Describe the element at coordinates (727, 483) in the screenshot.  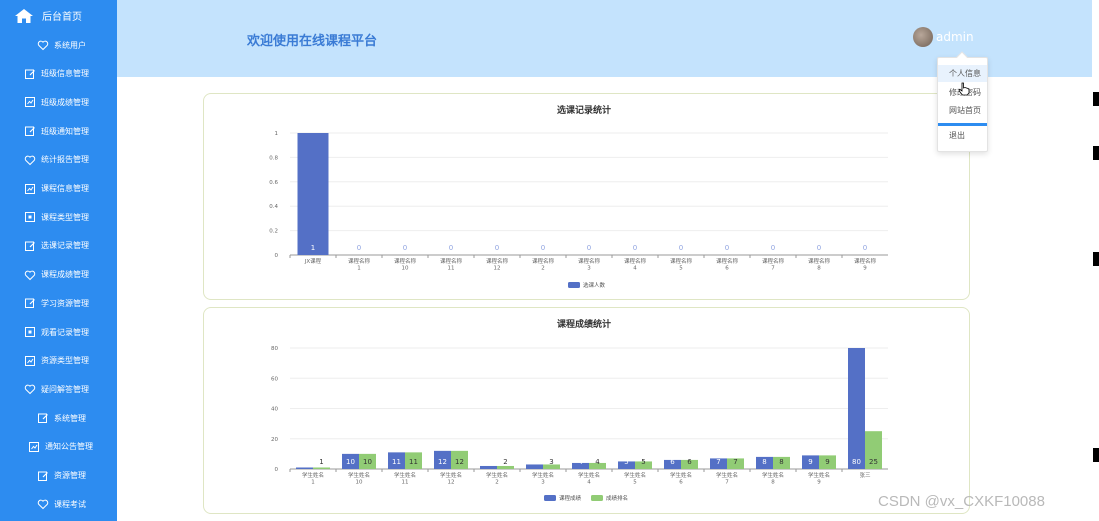
I see `x-tick-label: 7` at that location.